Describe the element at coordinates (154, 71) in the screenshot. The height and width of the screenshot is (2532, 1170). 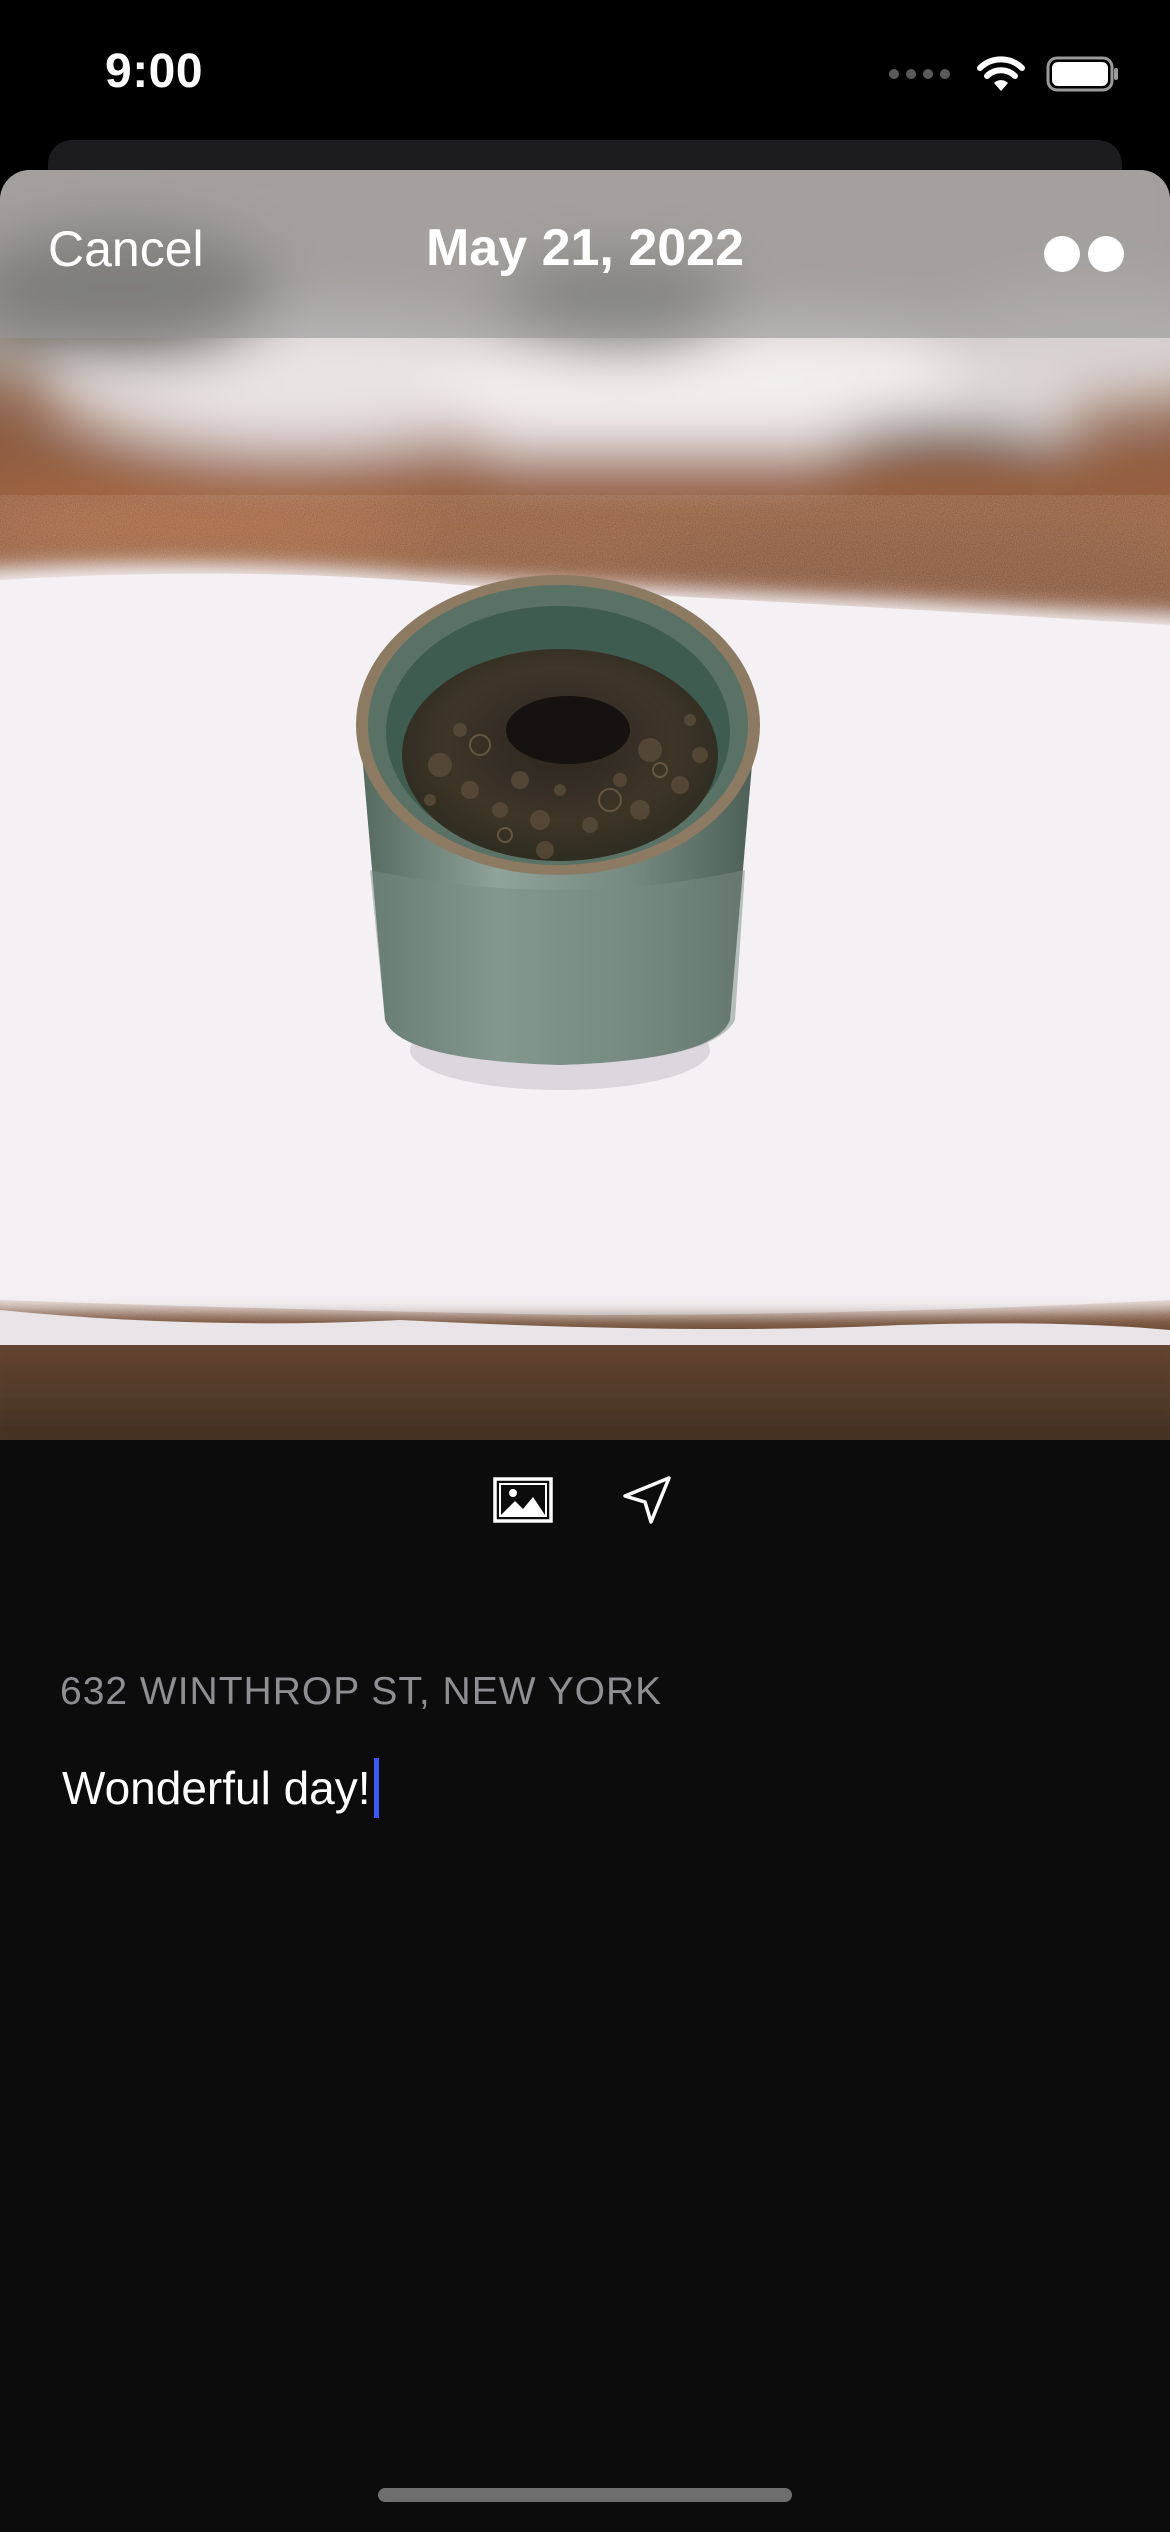
I see `status-time: 9:00` at that location.